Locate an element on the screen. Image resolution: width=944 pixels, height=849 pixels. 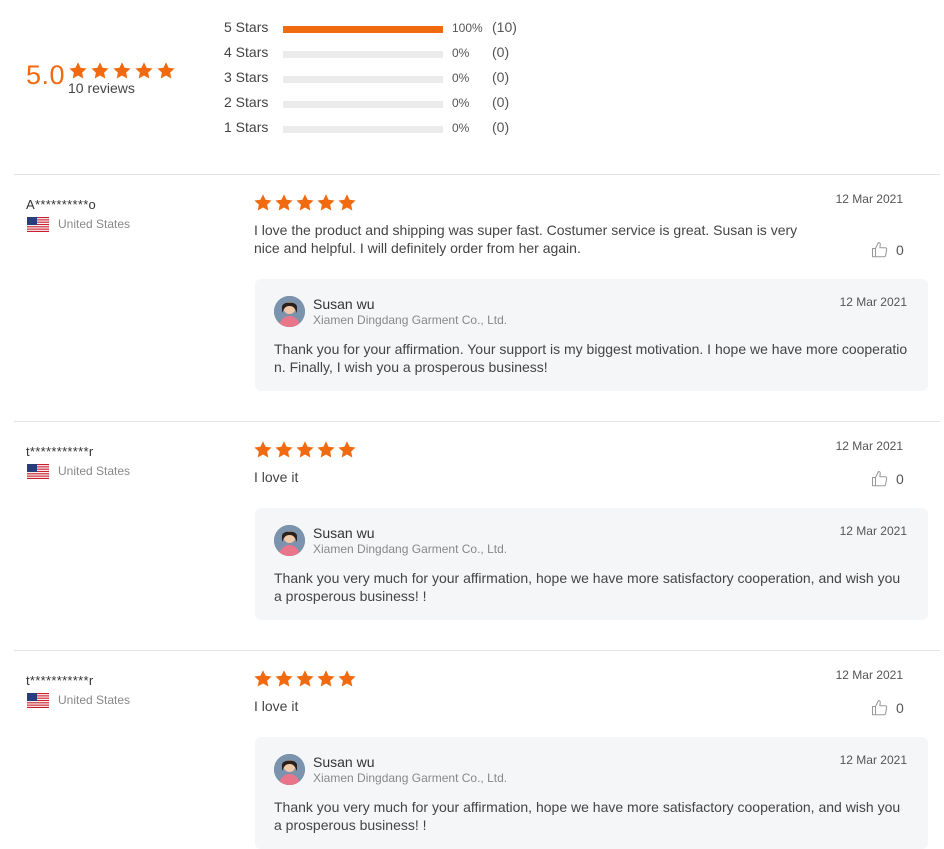
rating-bar-label: 1 Stars is located at coordinates (246, 127).